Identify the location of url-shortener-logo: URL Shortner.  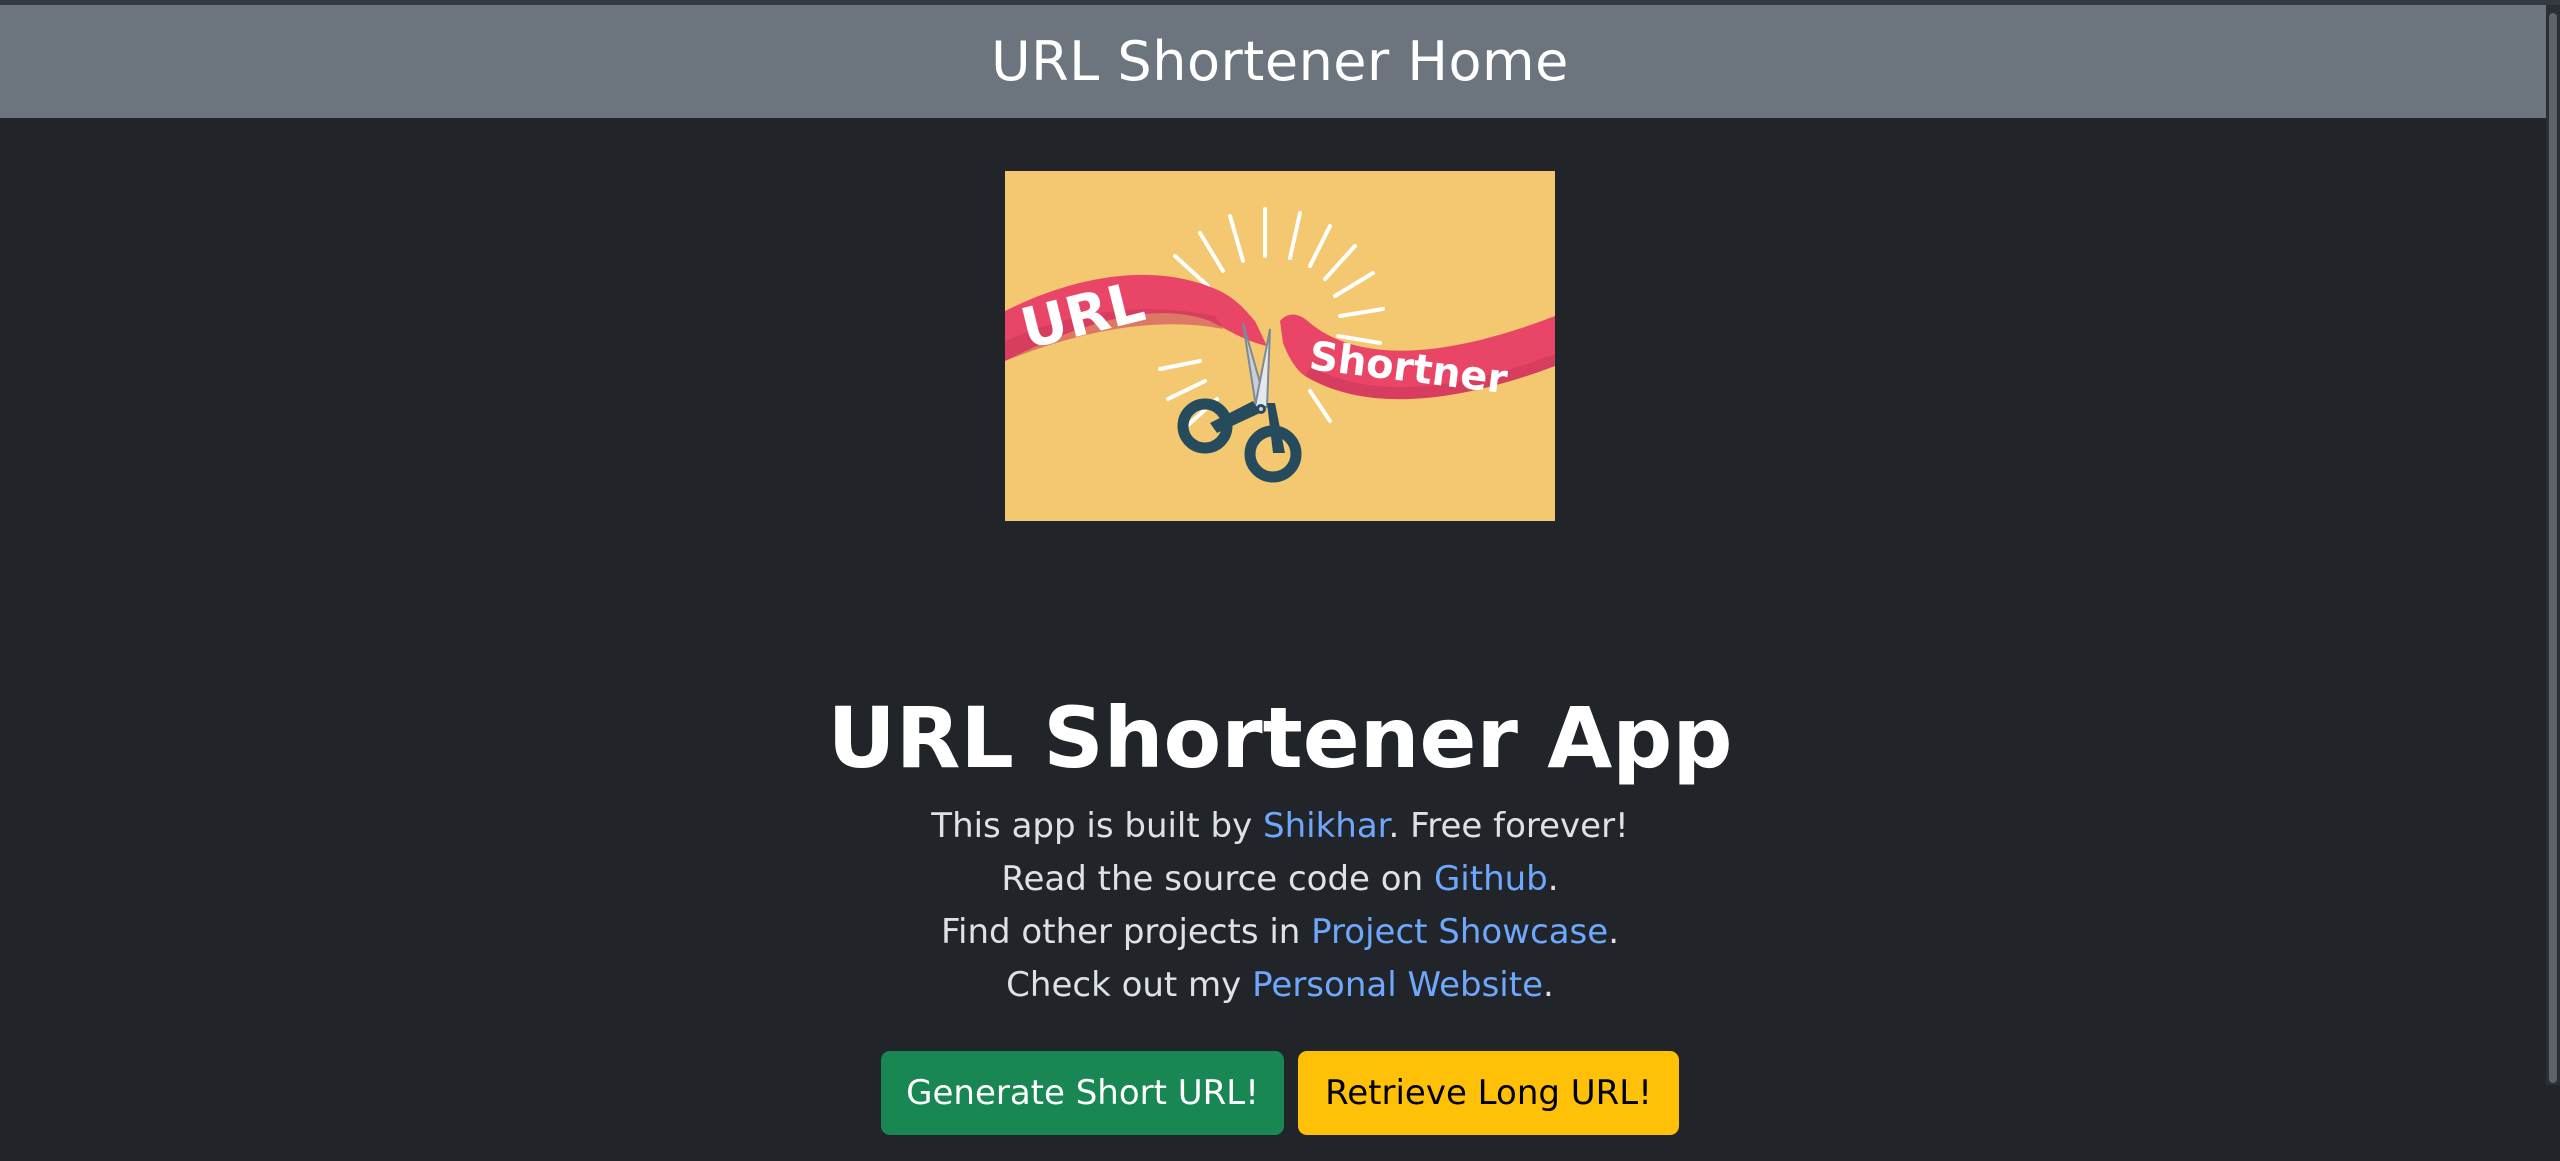
(1280, 346).